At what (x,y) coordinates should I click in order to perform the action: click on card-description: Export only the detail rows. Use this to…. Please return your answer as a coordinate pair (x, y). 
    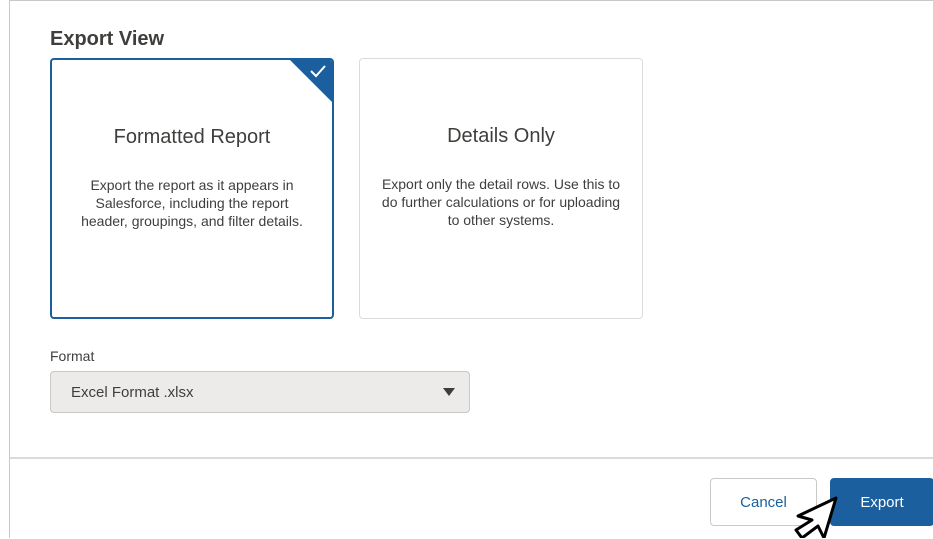
    Looking at the image, I should click on (501, 202).